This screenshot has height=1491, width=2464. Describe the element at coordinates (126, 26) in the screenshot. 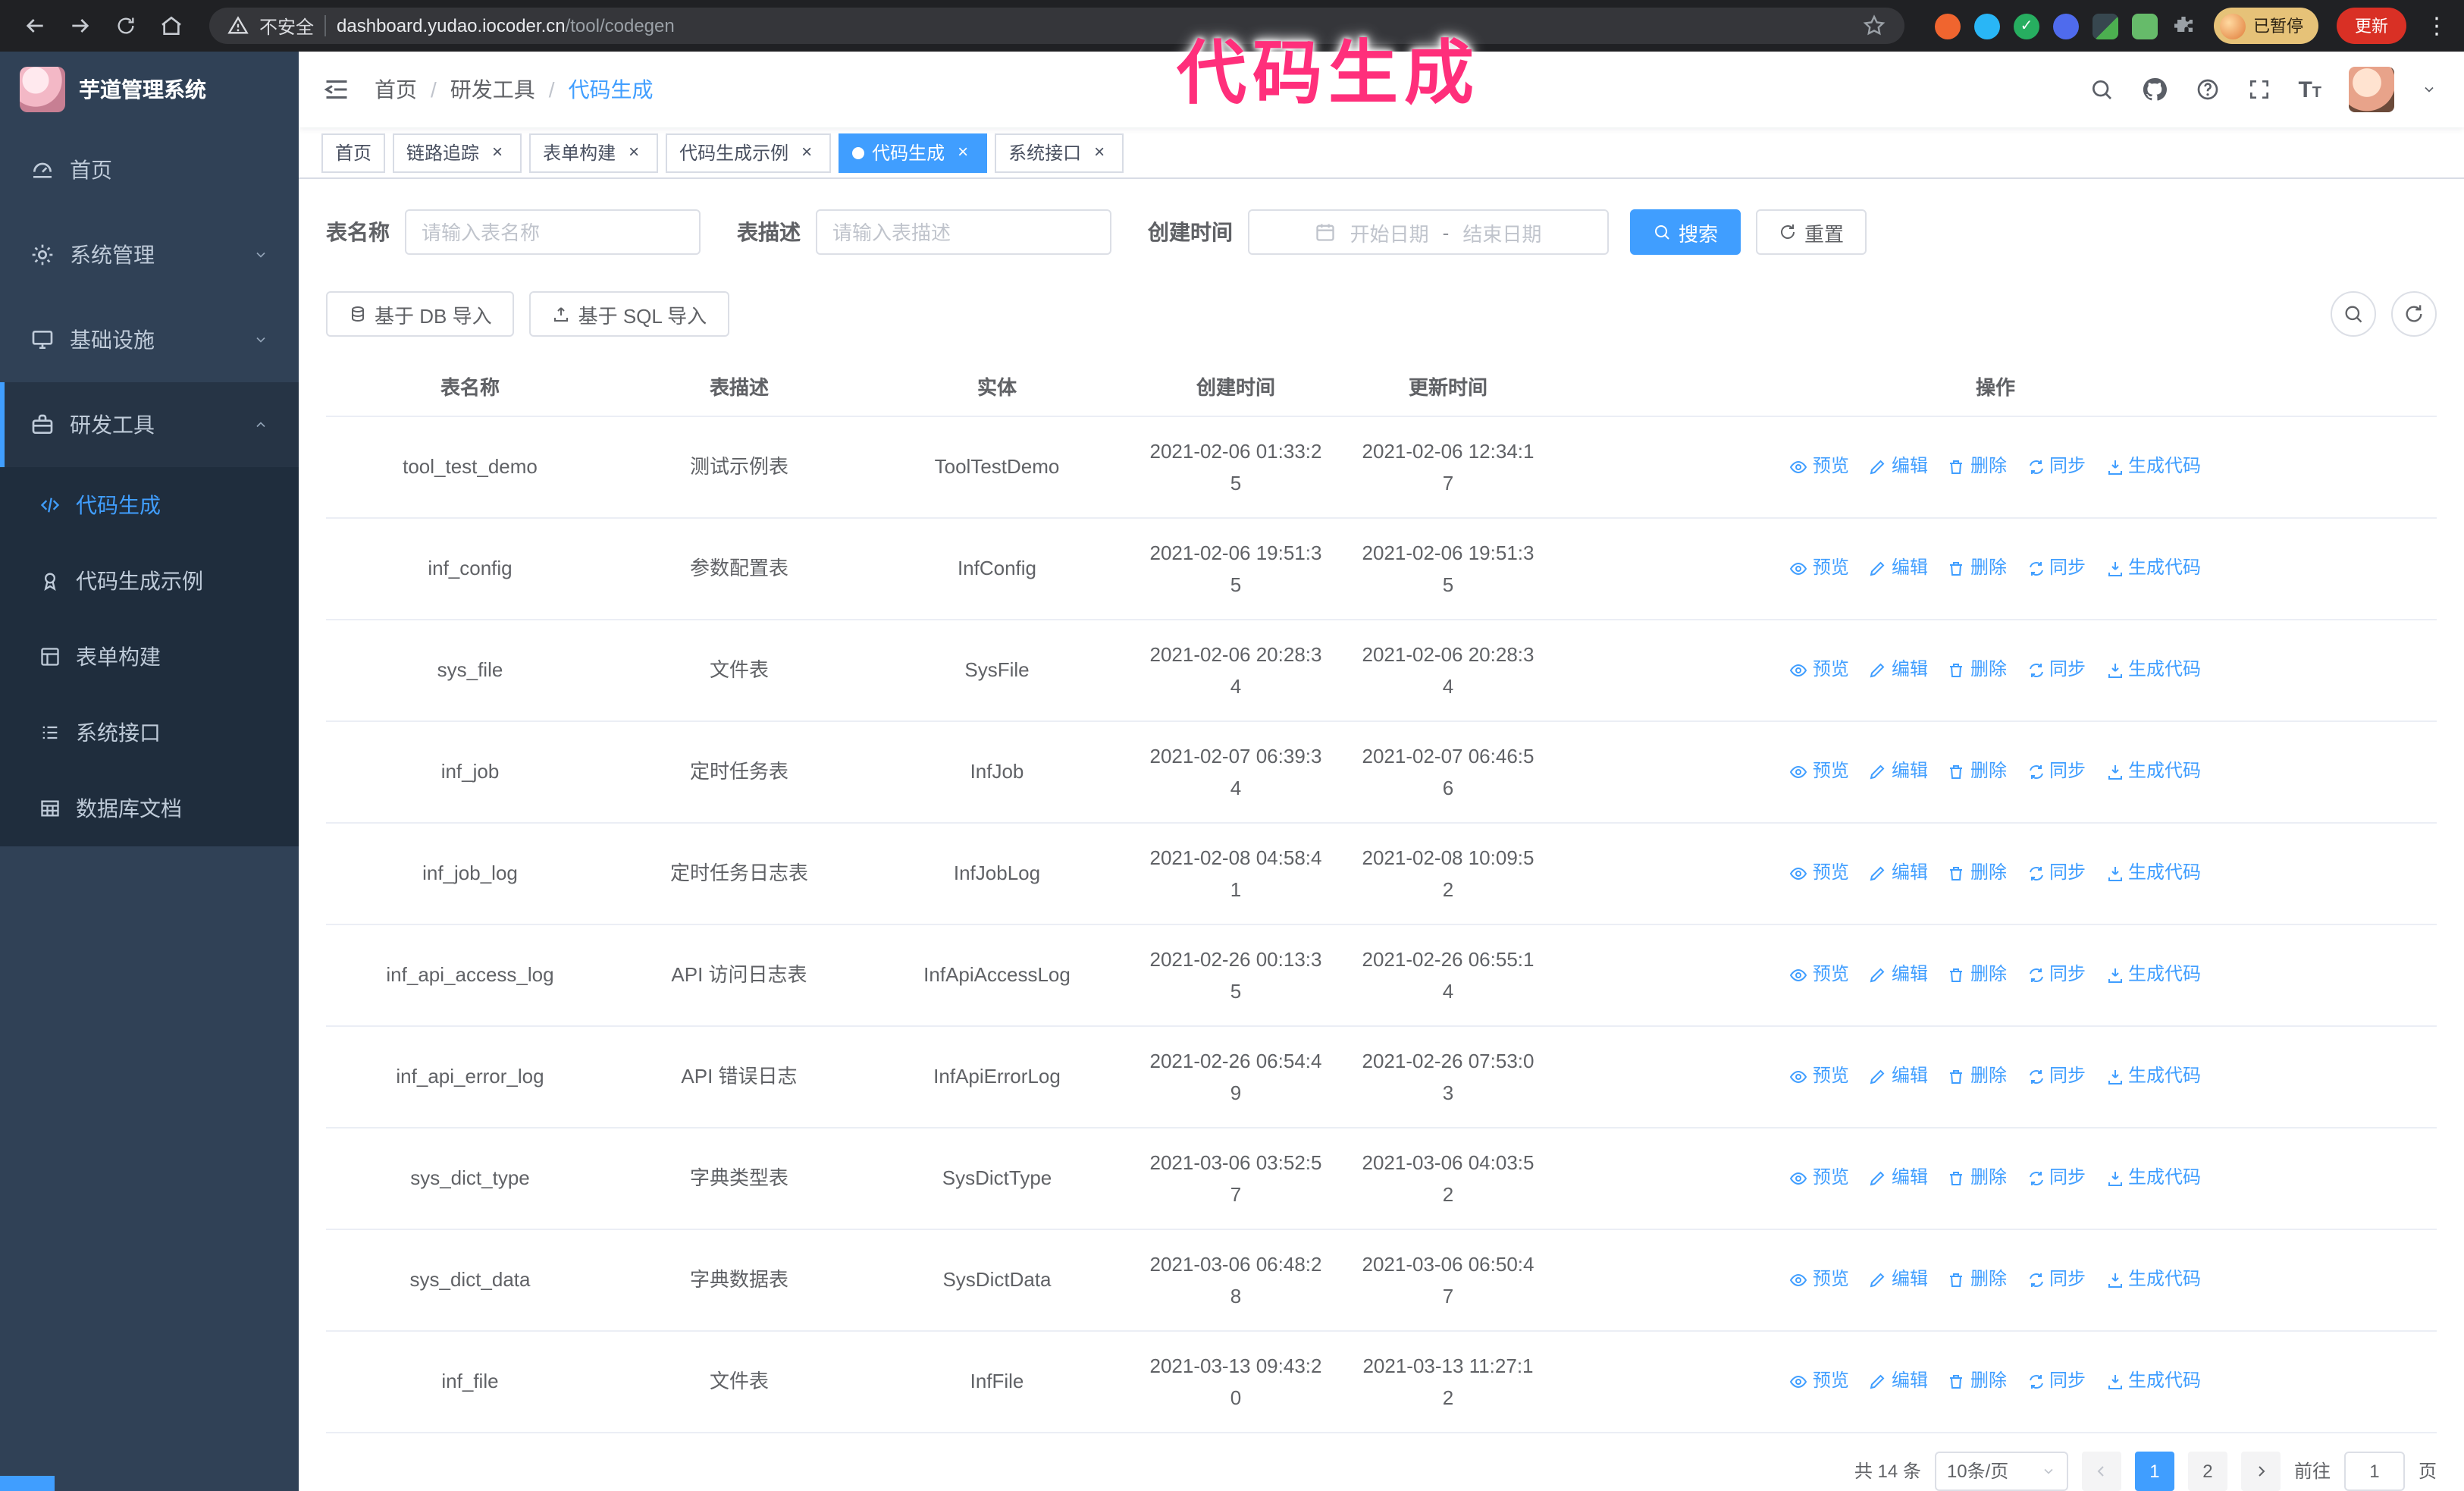

I see `browser-reload-button` at that location.